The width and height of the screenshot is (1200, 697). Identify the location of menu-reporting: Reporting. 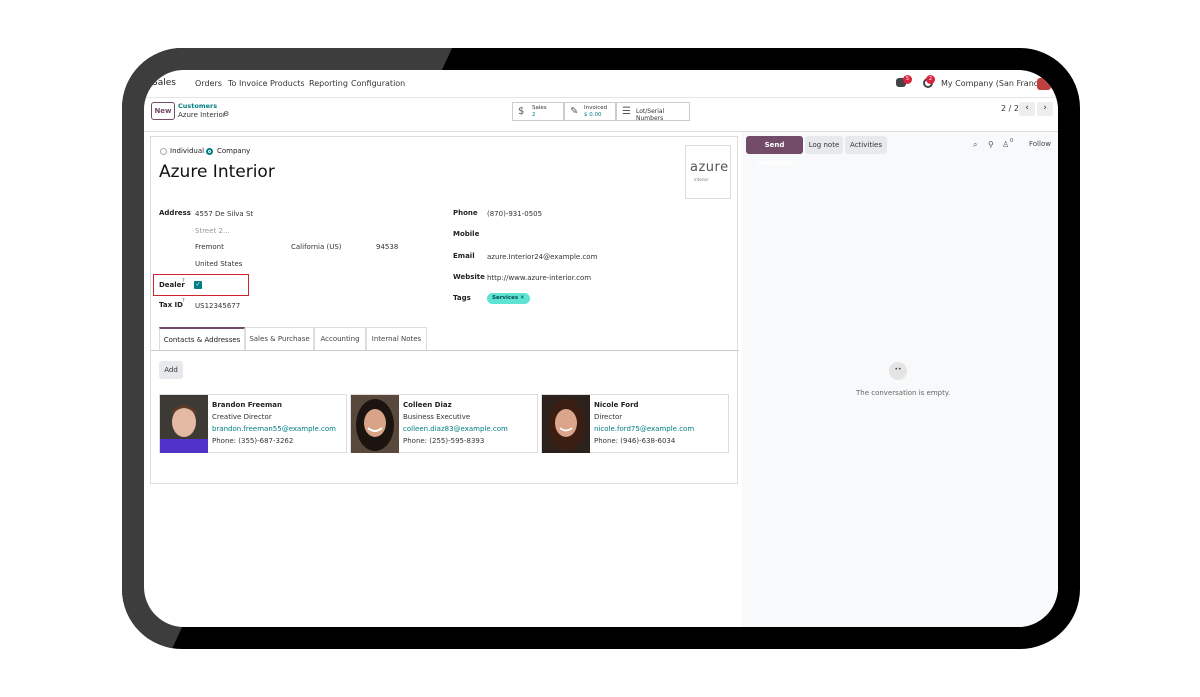
(328, 83).